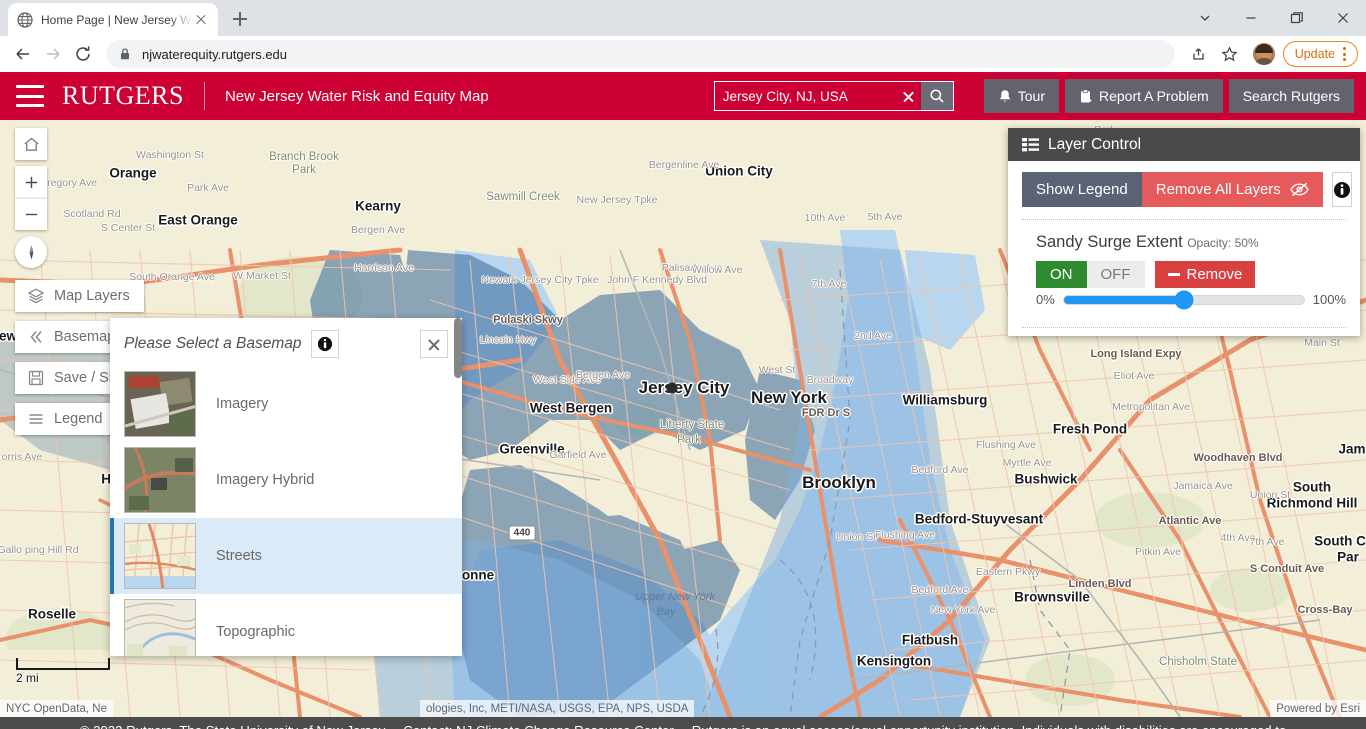 This screenshot has height=729, width=1366. Describe the element at coordinates (204, 96) in the screenshot. I see `header-divider` at that location.